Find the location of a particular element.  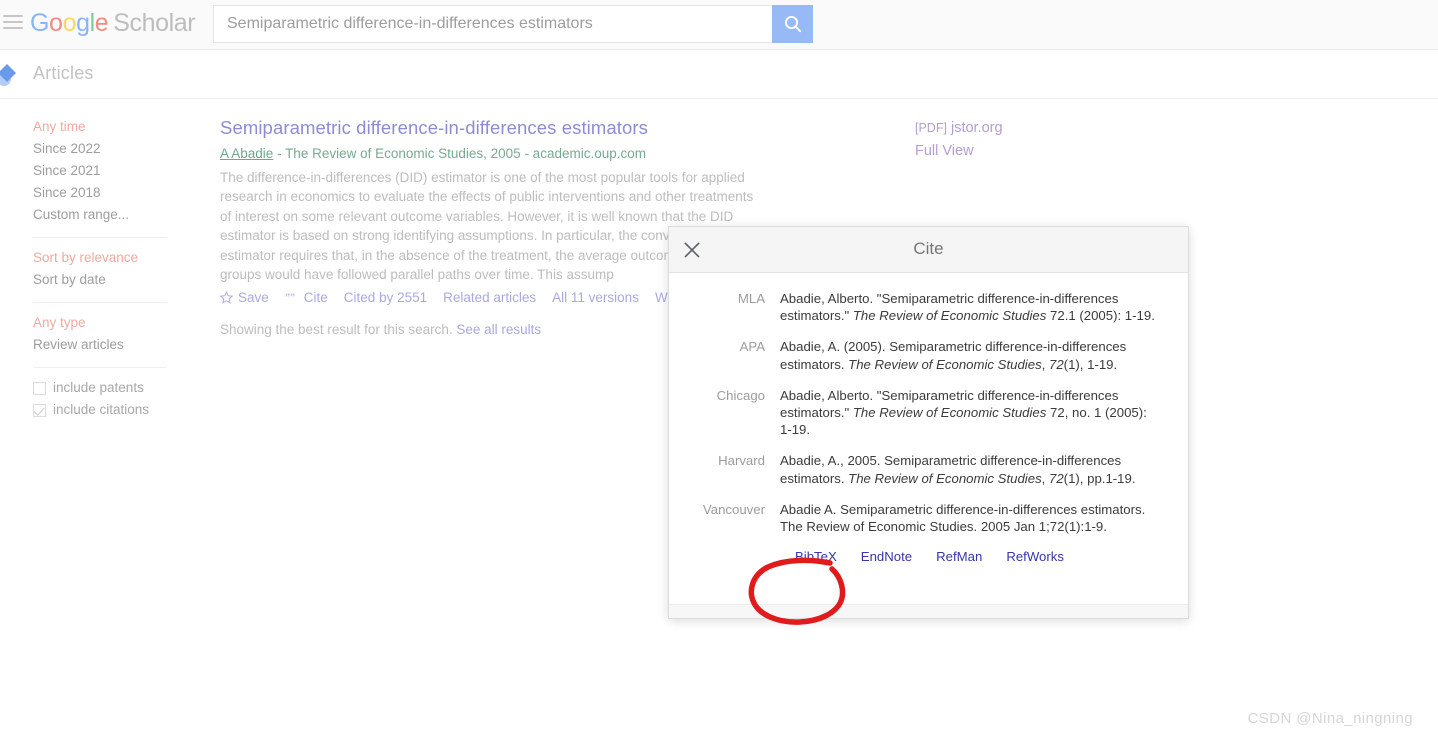

cite-dialog-title: Cite is located at coordinates (928, 248).